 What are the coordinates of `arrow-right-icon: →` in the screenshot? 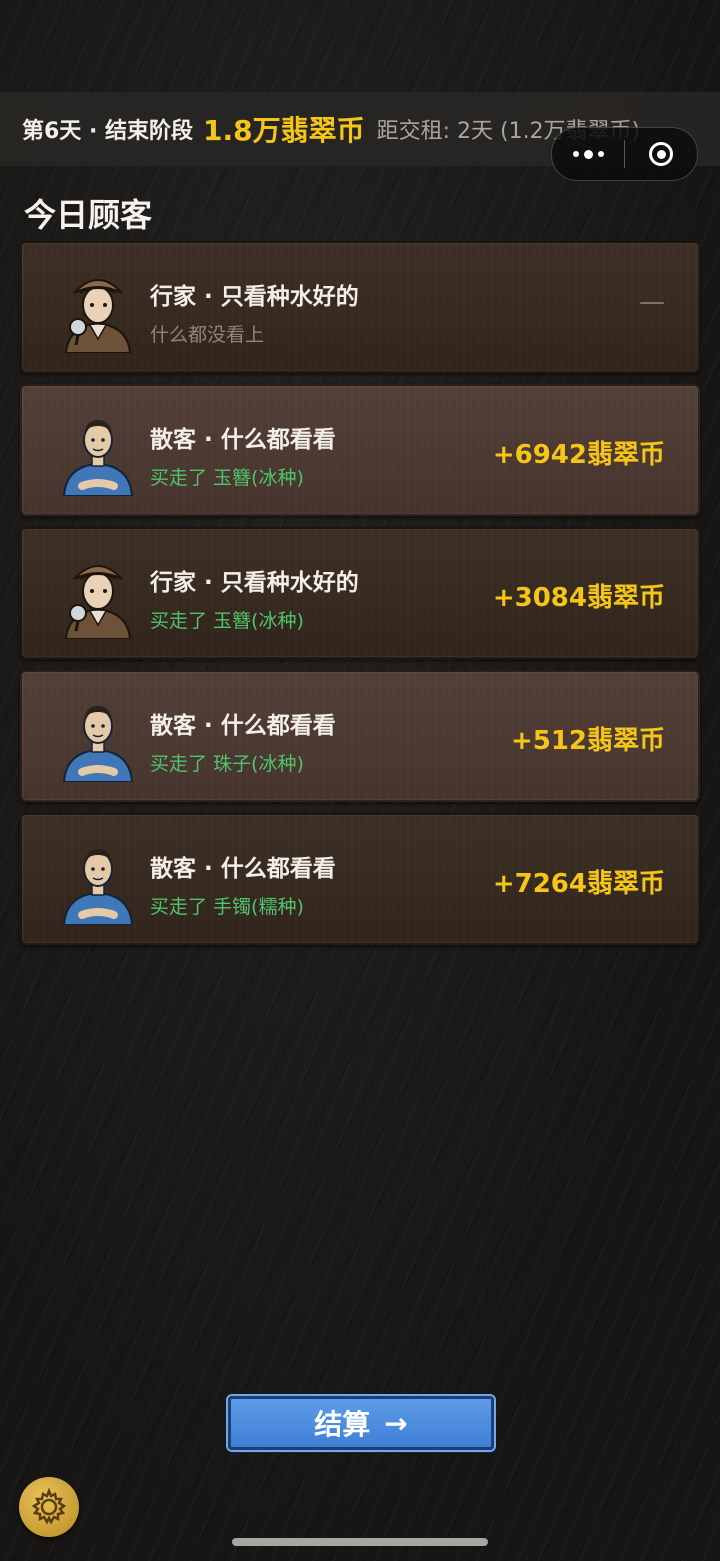 It's located at (396, 1423).